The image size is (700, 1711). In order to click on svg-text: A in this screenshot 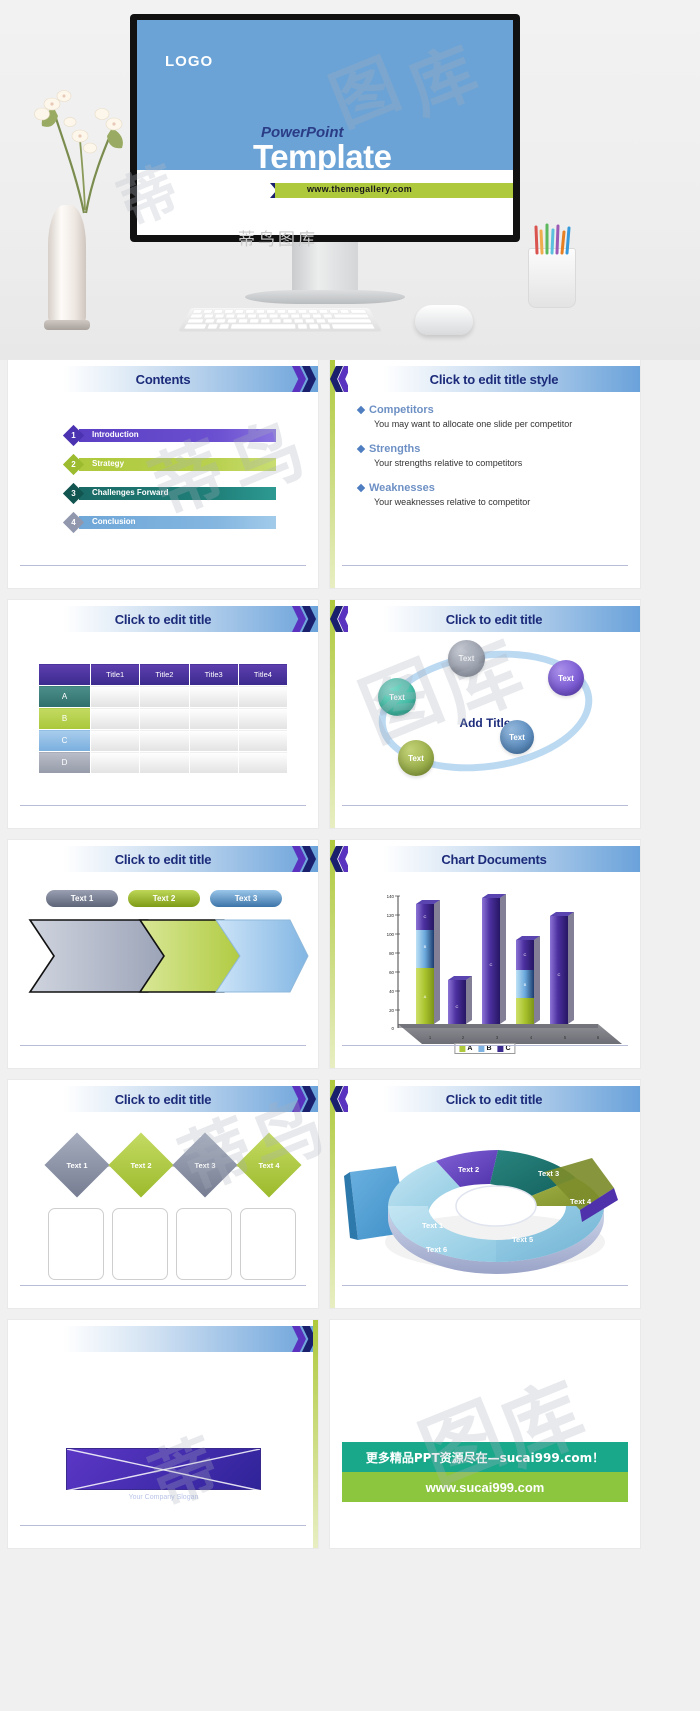, I will do `click(425, 996)`.